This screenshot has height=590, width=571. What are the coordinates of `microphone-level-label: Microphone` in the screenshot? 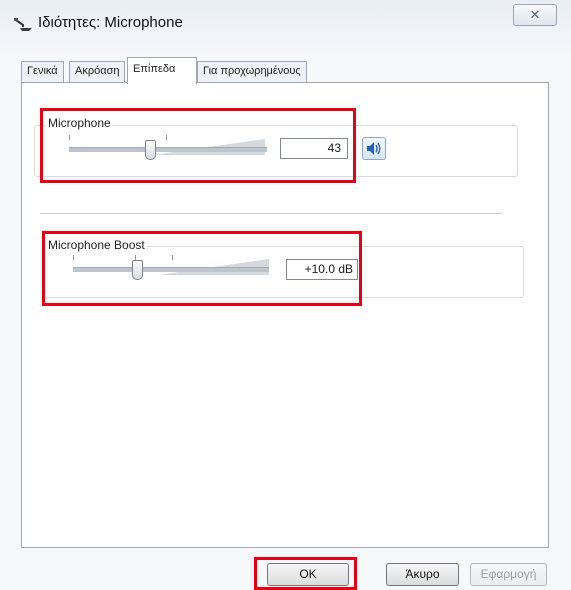 It's located at (79, 123).